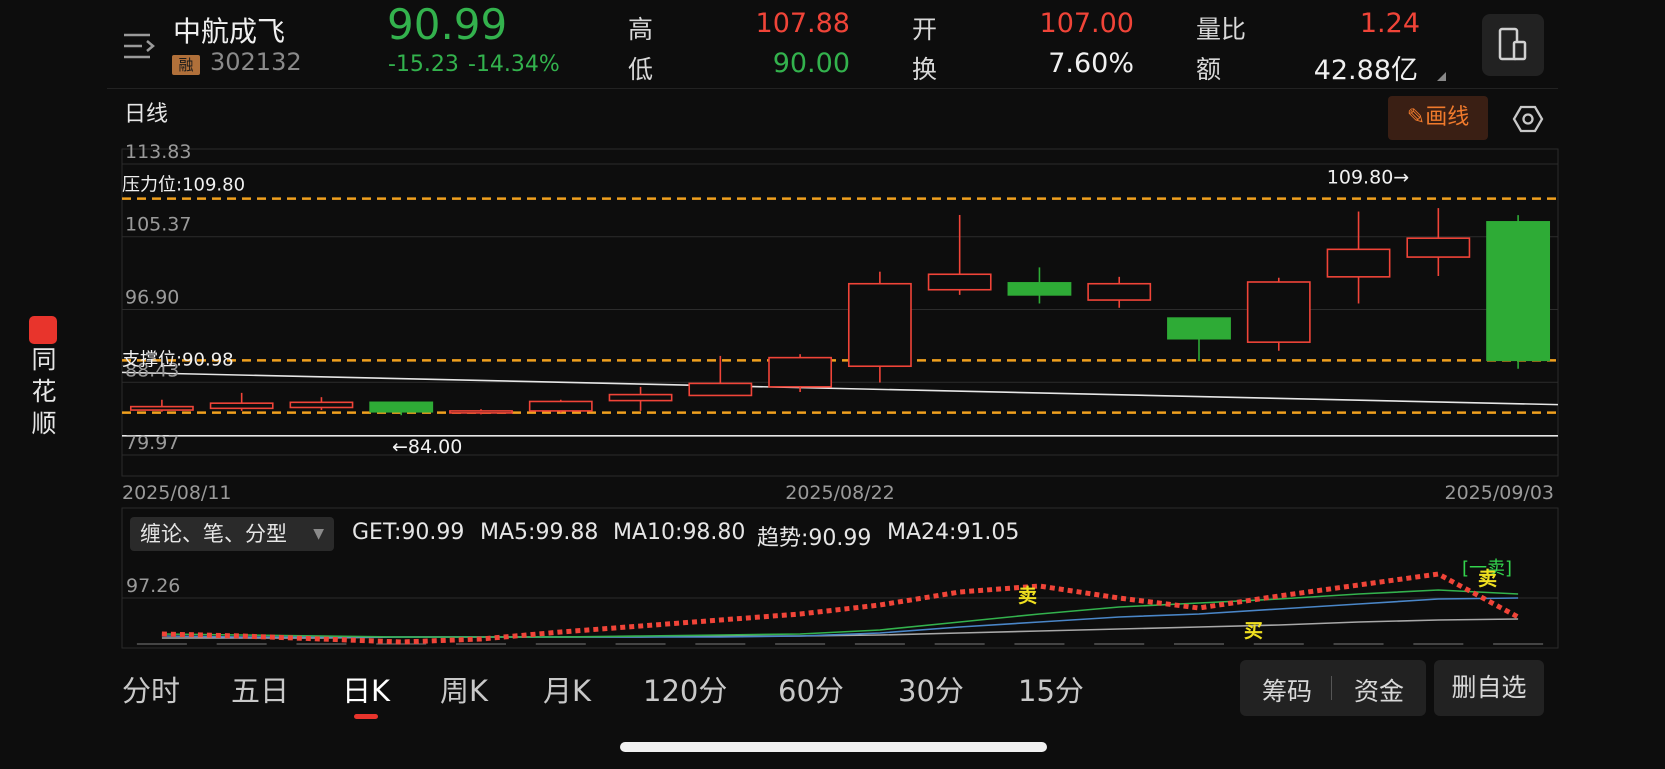 The image size is (1665, 769). I want to click on y-tick-label: 105.37, so click(158, 225).